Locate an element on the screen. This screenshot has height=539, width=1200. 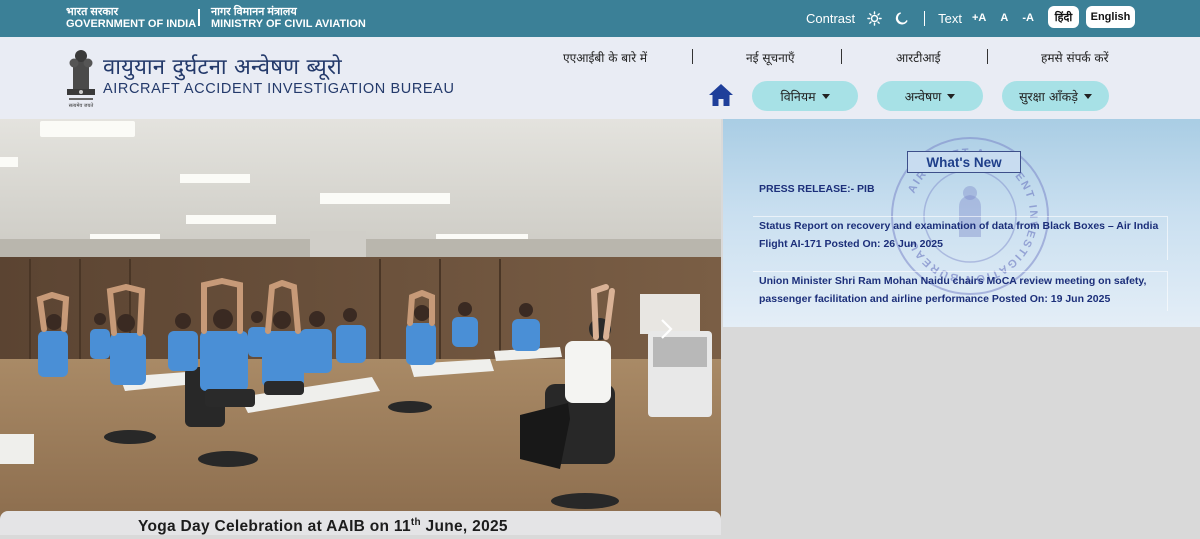
nav-investigation-label: अन्वेषण is located at coordinates (923, 96).